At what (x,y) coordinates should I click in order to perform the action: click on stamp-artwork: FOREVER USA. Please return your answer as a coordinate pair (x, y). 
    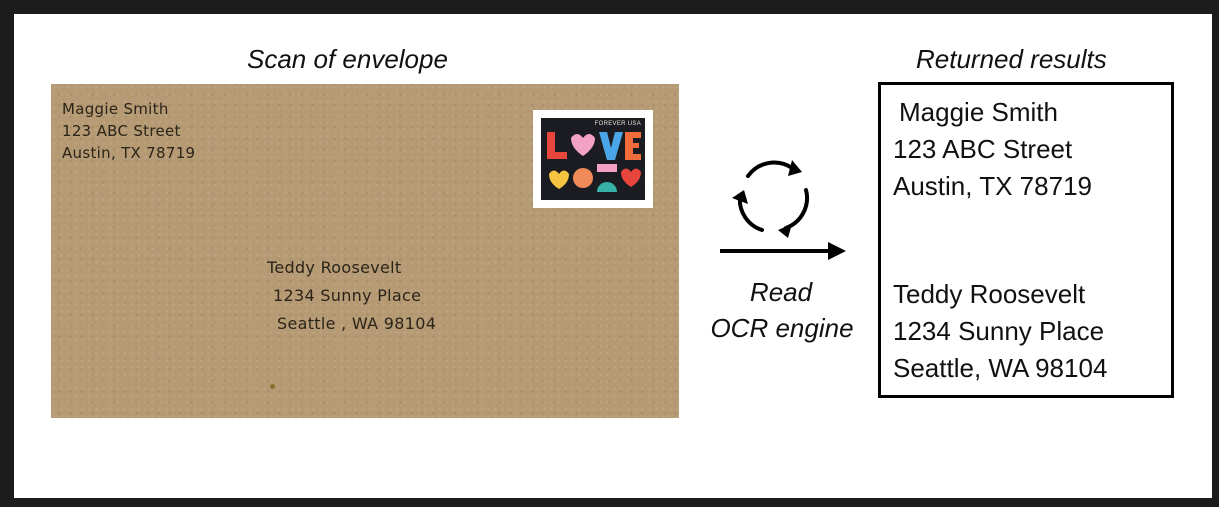
    Looking at the image, I should click on (593, 159).